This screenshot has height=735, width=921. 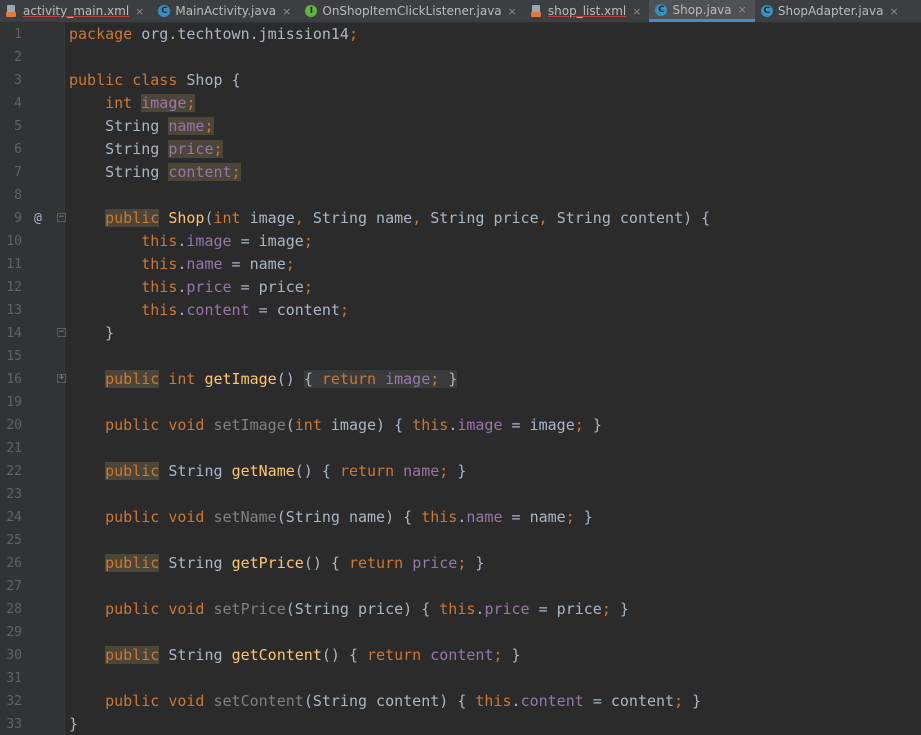 I want to click on code-text: package org.techtown.jmission14;, so click(x=213, y=34).